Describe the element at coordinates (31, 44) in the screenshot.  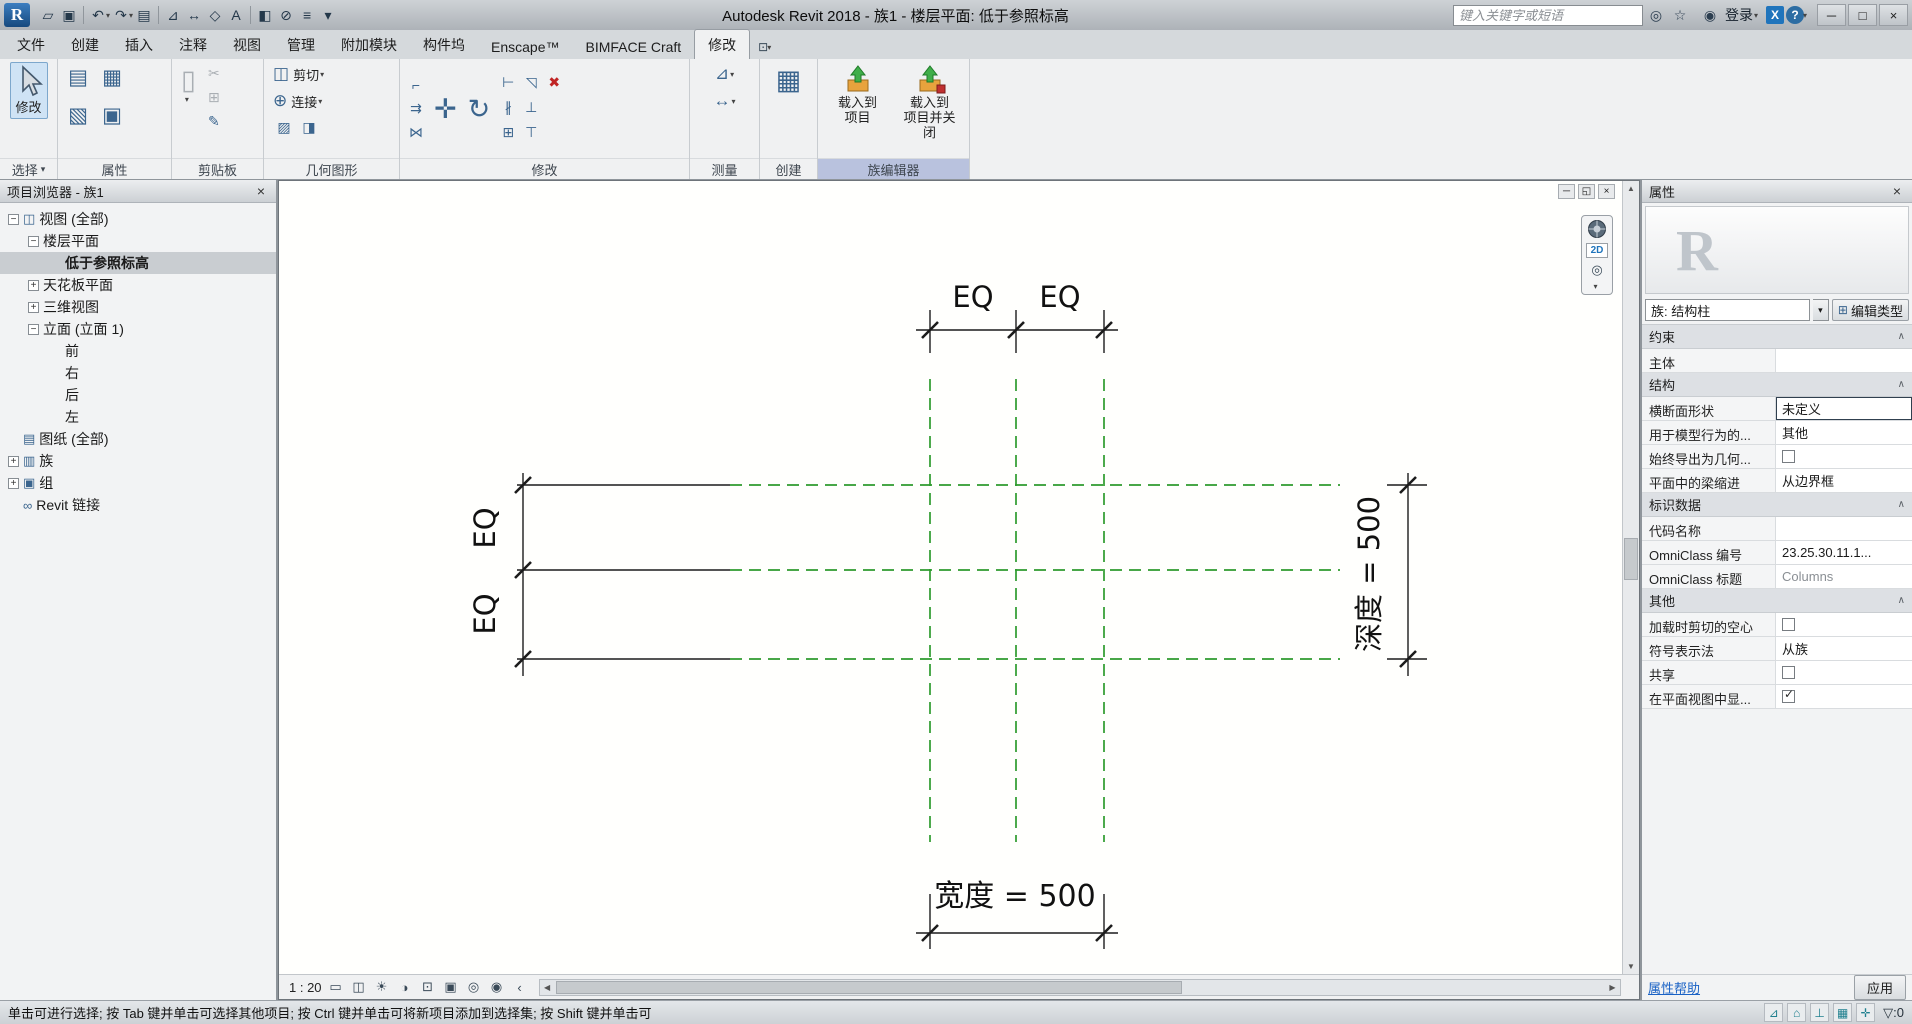
I see `tab-file: 文件` at that location.